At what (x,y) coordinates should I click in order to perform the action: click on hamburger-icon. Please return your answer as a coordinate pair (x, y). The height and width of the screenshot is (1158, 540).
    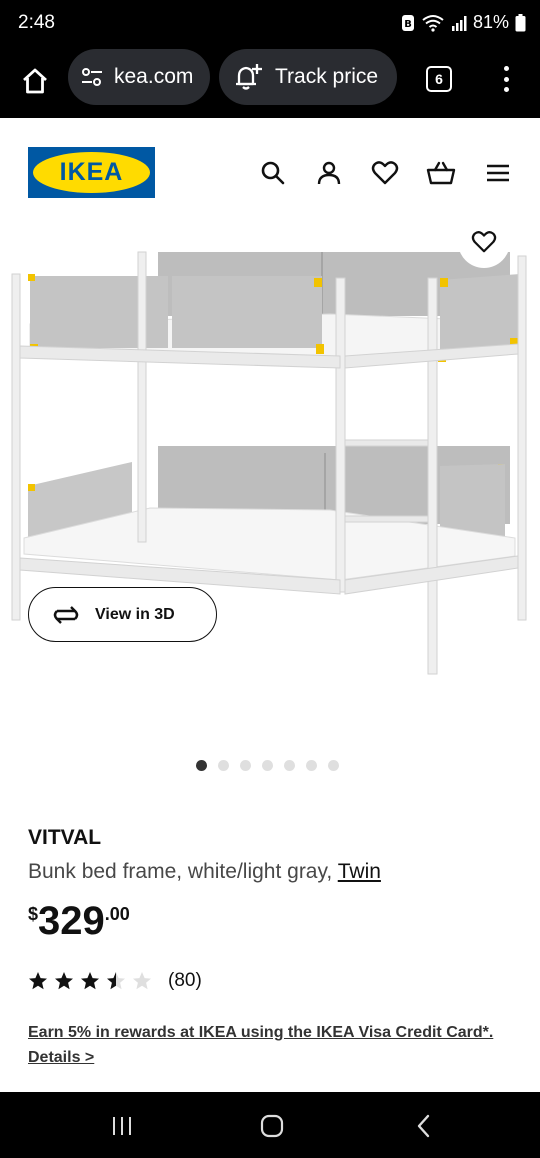
    Looking at the image, I should click on (498, 173).